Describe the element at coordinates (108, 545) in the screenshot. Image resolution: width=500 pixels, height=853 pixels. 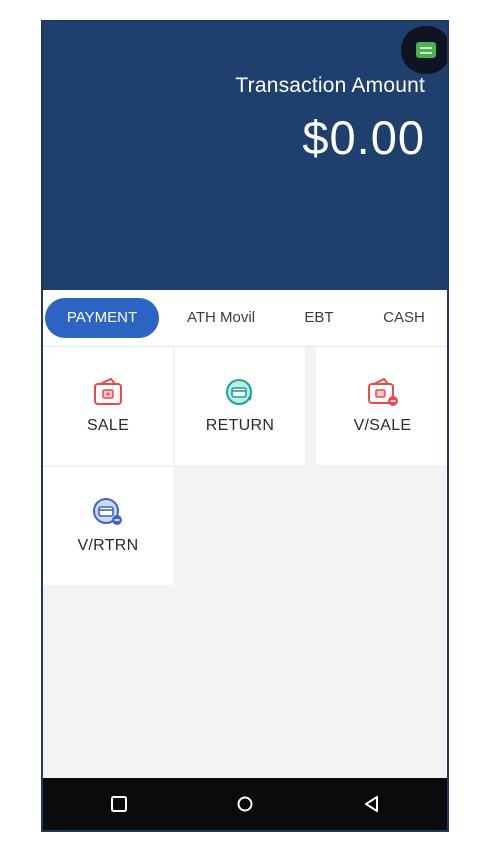
I see `void-return-label: V/RTRN` at that location.